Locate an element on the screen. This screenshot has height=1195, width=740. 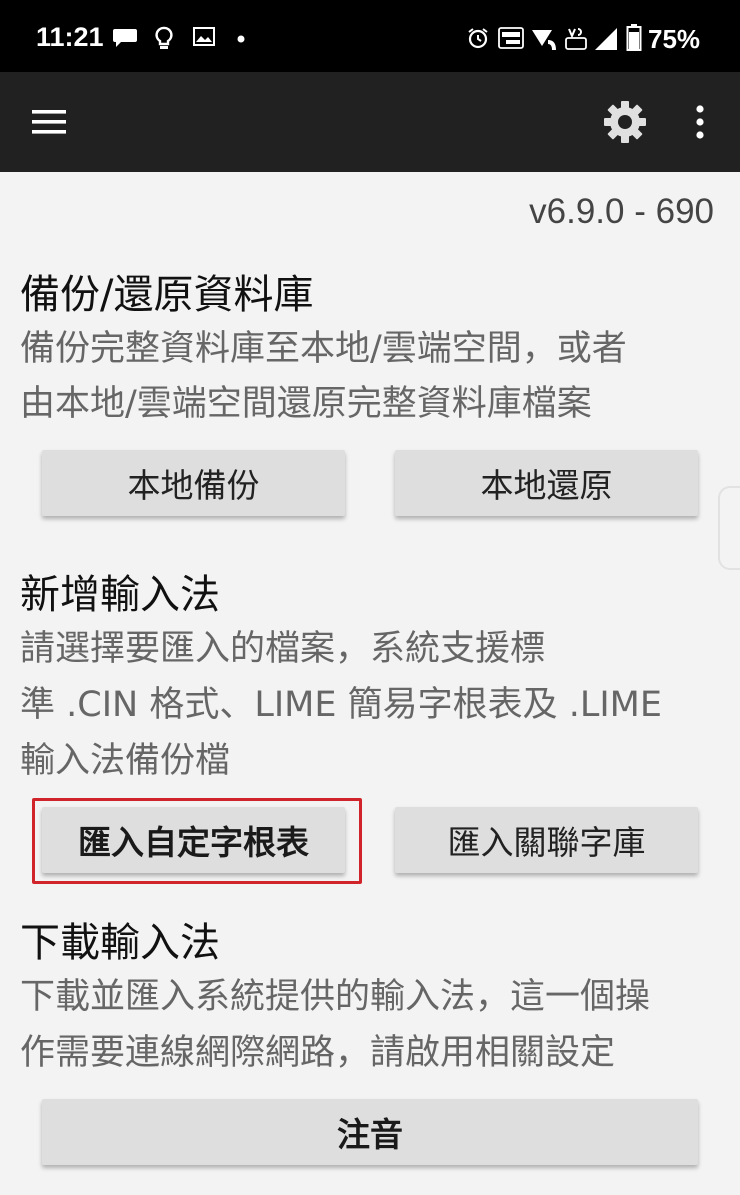
more-vert-icon is located at coordinates (700, 122).